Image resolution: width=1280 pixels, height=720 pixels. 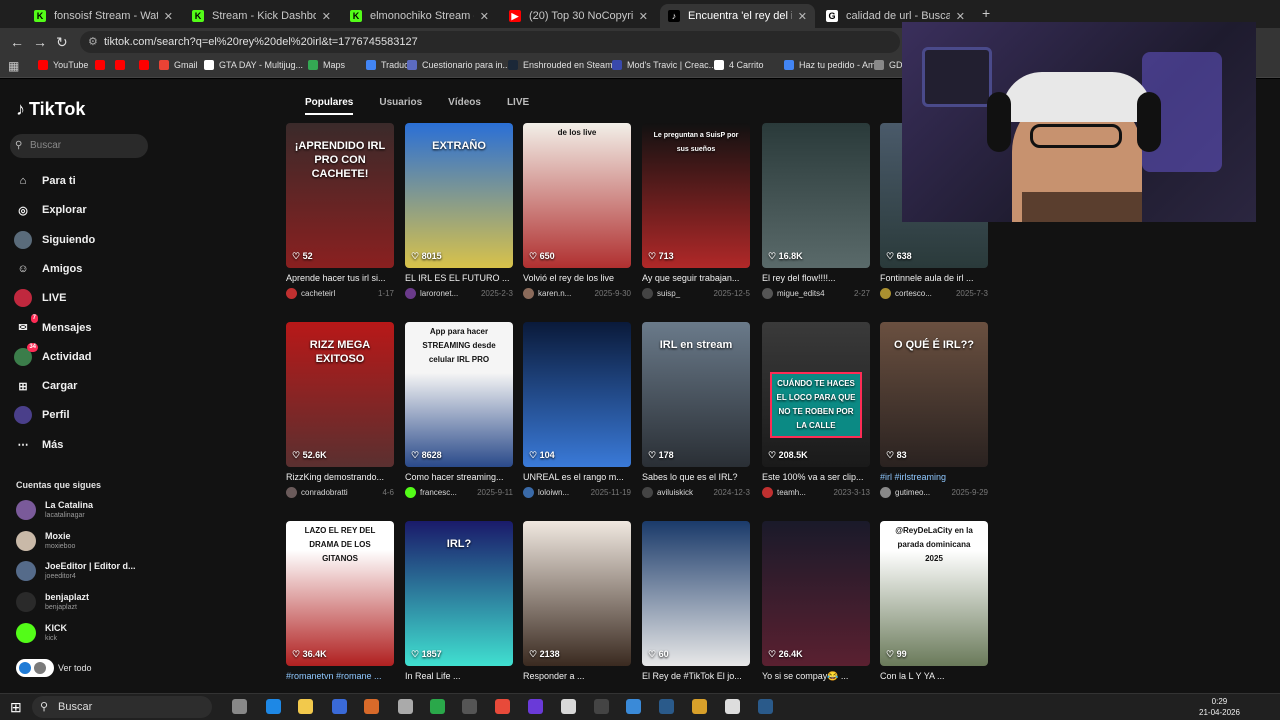 What do you see at coordinates (683, 293) in the screenshot?
I see `author-name: suisp_` at bounding box center [683, 293].